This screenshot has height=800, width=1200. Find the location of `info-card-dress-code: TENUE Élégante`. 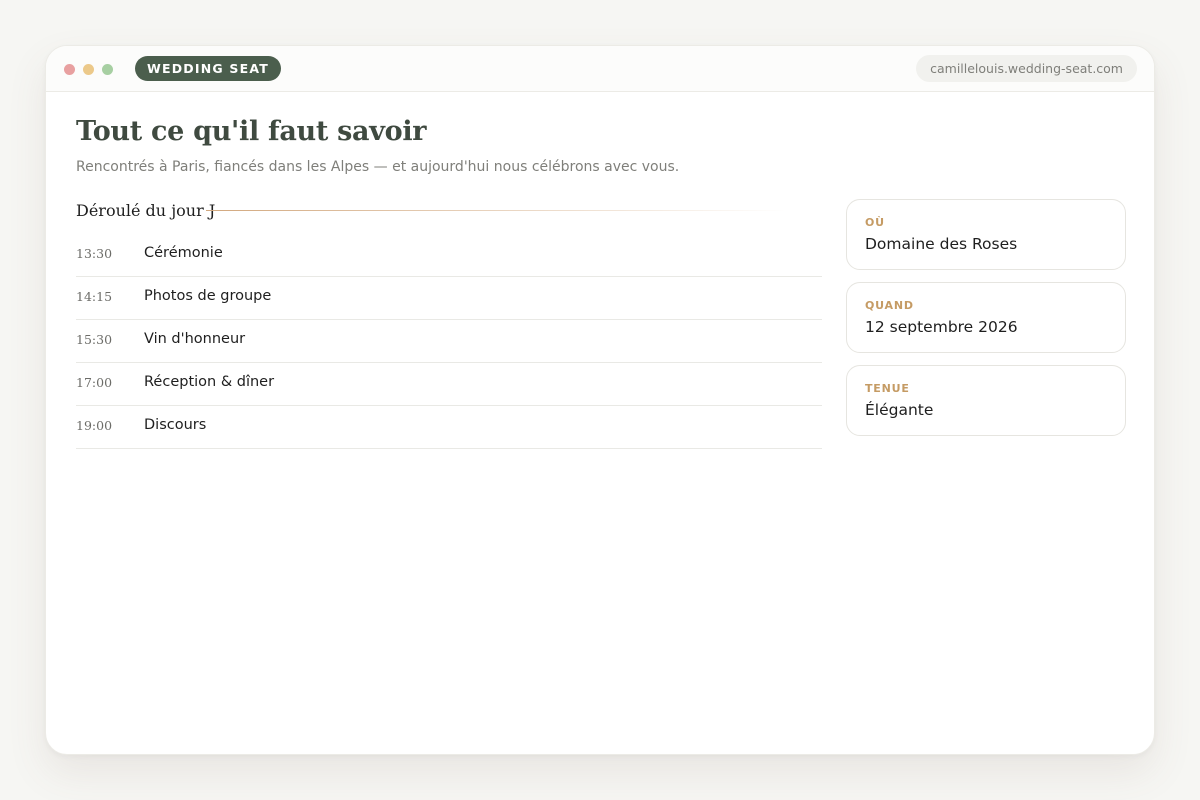

info-card-dress-code: TENUE Élégante is located at coordinates (986, 400).